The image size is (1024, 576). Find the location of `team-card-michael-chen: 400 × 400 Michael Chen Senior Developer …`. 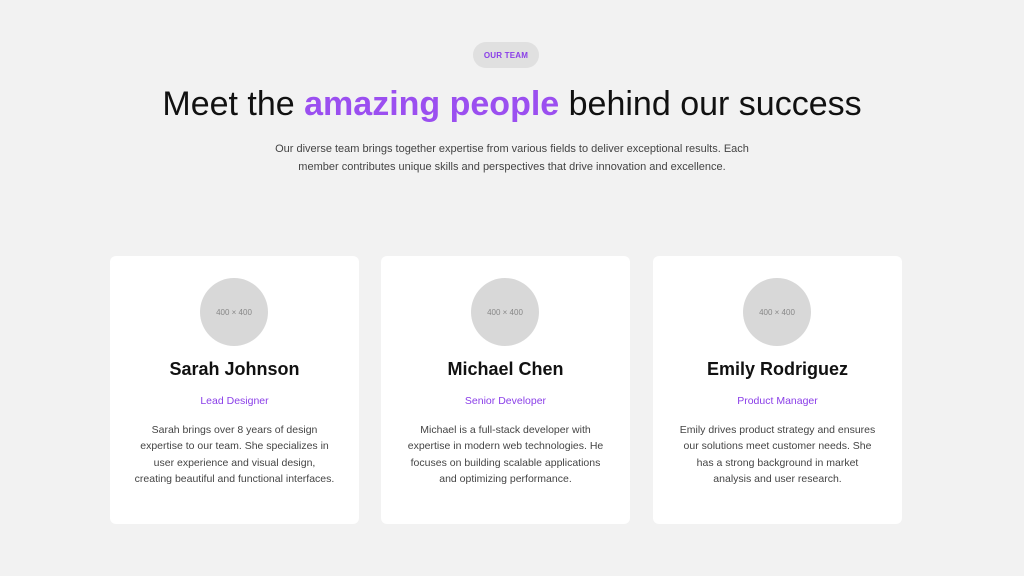

team-card-michael-chen: 400 × 400 Michael Chen Senior Developer … is located at coordinates (505, 390).